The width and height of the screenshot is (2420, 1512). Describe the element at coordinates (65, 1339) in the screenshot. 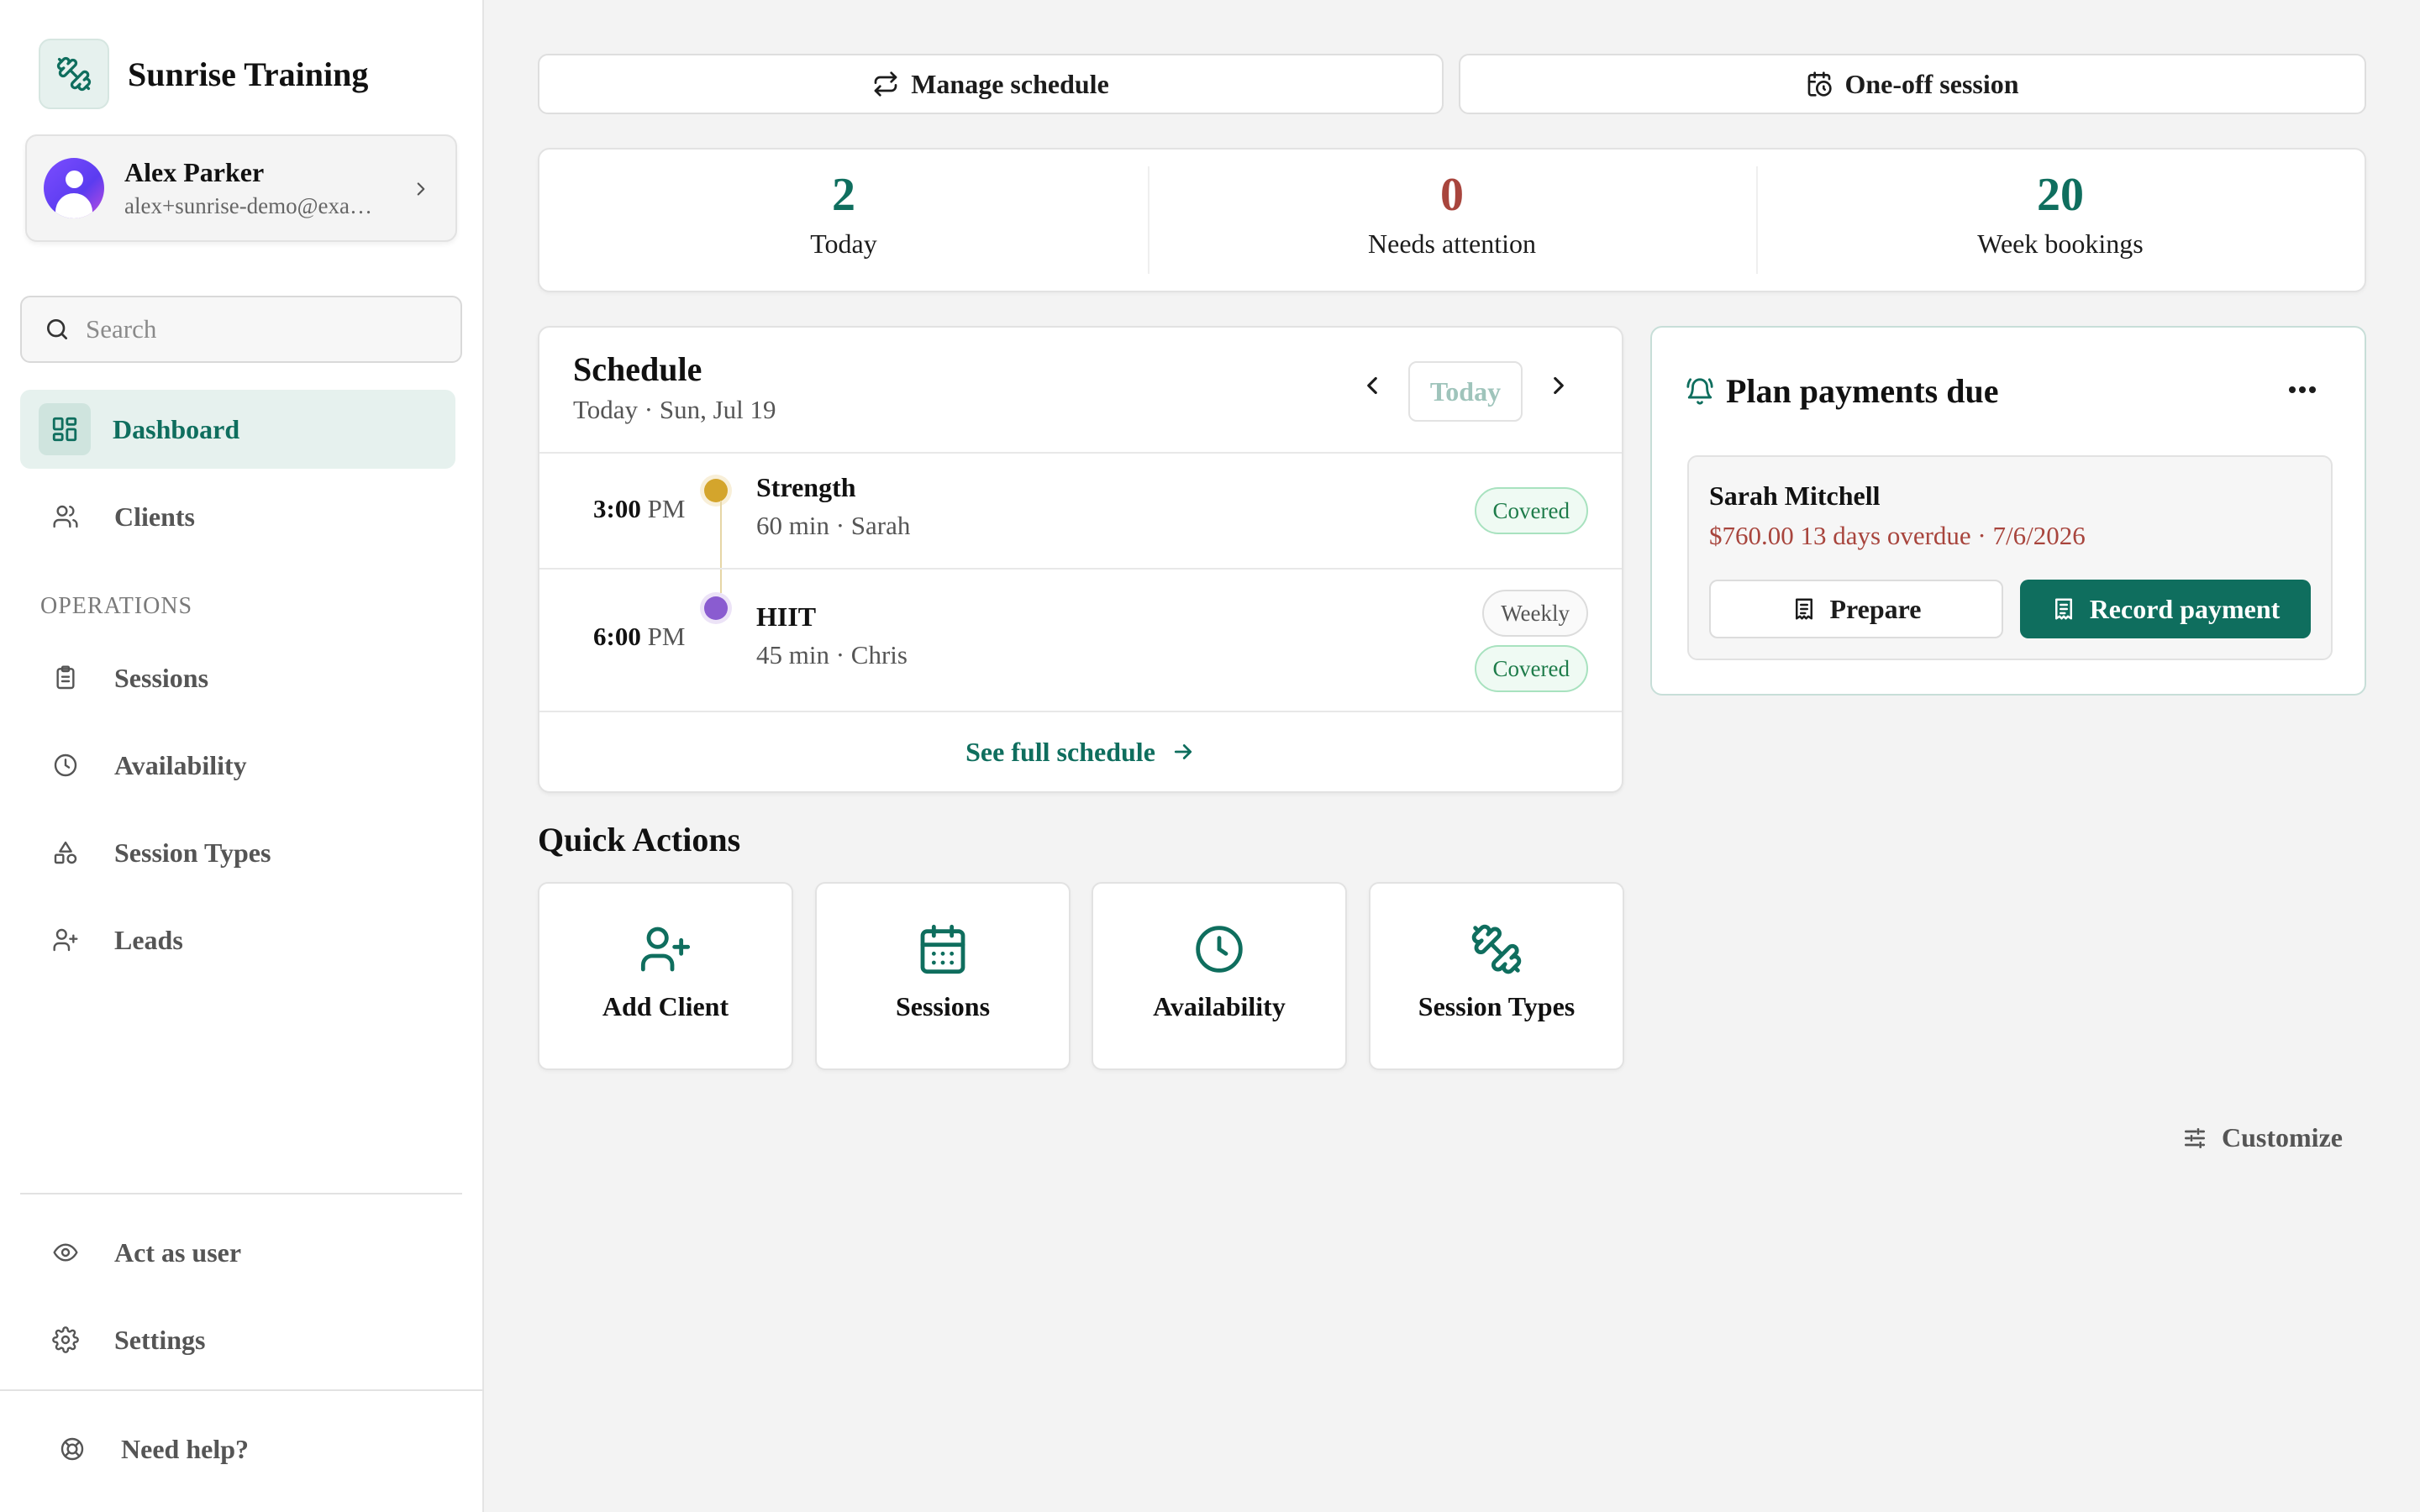

I see `gear-icon` at that location.